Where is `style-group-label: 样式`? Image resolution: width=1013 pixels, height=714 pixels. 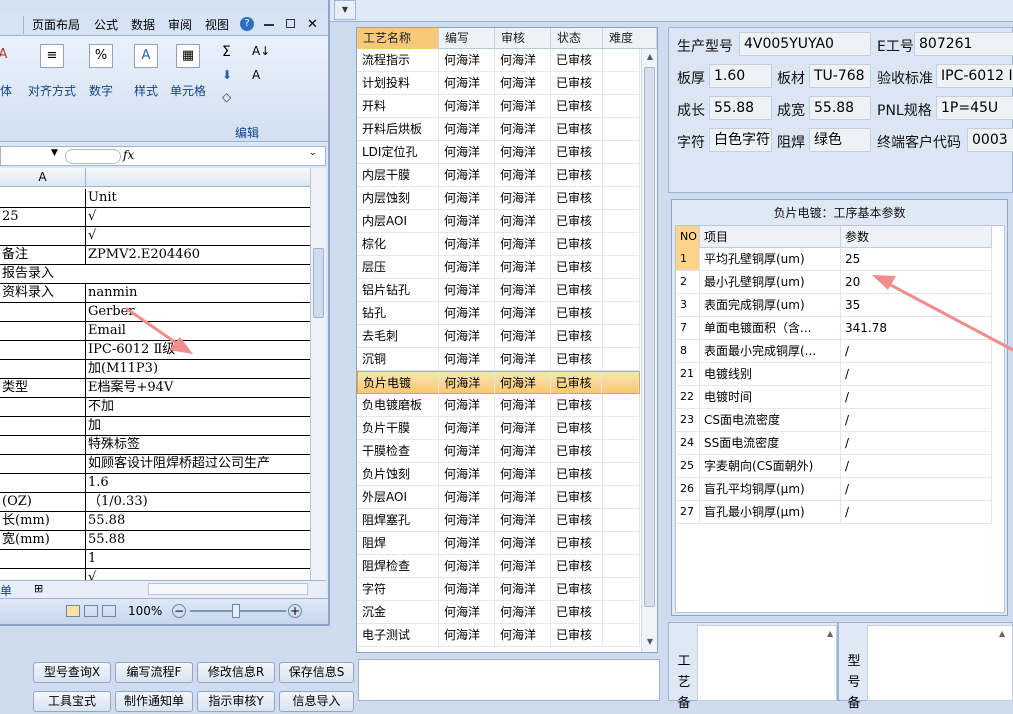
style-group-label: 样式 is located at coordinates (146, 90).